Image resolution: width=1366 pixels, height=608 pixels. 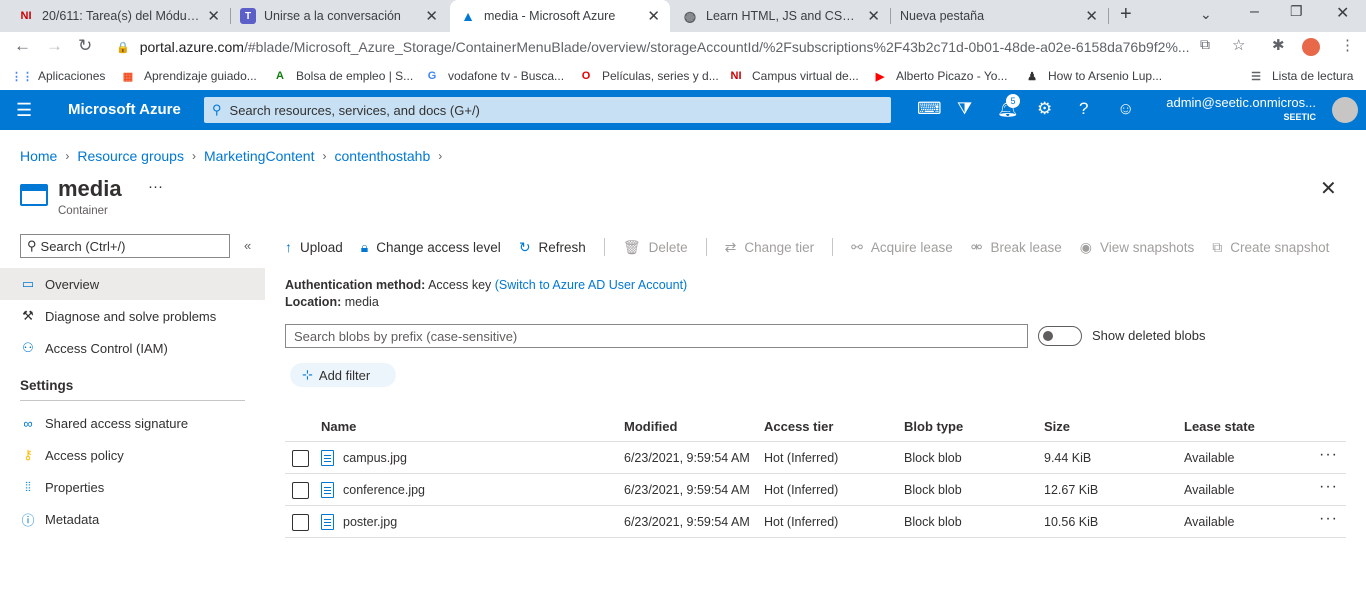 I want to click on view-snapshots-button: ◉ View snapshots, so click(x=1137, y=247).